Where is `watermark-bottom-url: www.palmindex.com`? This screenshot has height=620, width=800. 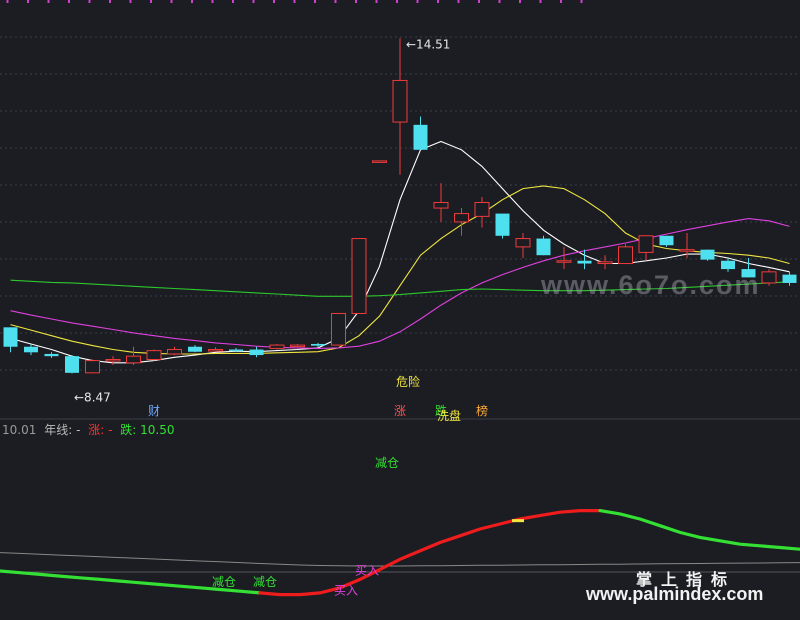 watermark-bottom-url: www.palmindex.com is located at coordinates (675, 594).